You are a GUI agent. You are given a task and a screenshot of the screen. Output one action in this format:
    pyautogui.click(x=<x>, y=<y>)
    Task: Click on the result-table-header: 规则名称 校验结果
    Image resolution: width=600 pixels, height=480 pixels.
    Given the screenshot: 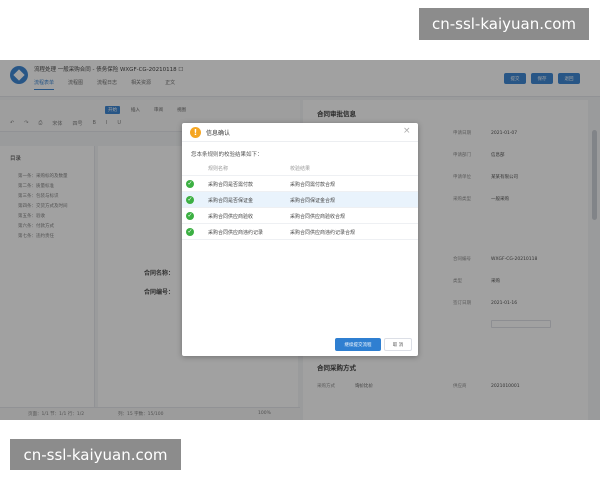 What is the action you would take?
    pyautogui.click(x=300, y=168)
    